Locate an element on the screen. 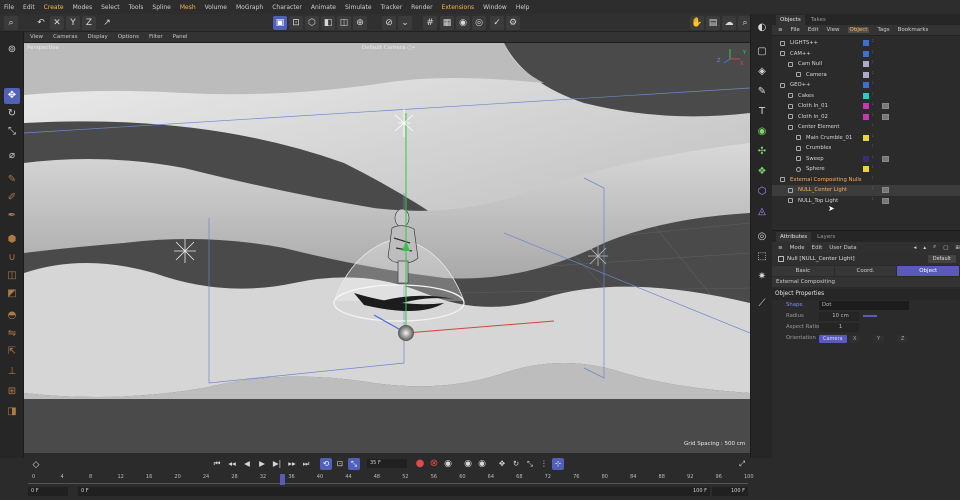 This screenshot has width=960, height=500. next-frame-icon: ▶| is located at coordinates (277, 464).